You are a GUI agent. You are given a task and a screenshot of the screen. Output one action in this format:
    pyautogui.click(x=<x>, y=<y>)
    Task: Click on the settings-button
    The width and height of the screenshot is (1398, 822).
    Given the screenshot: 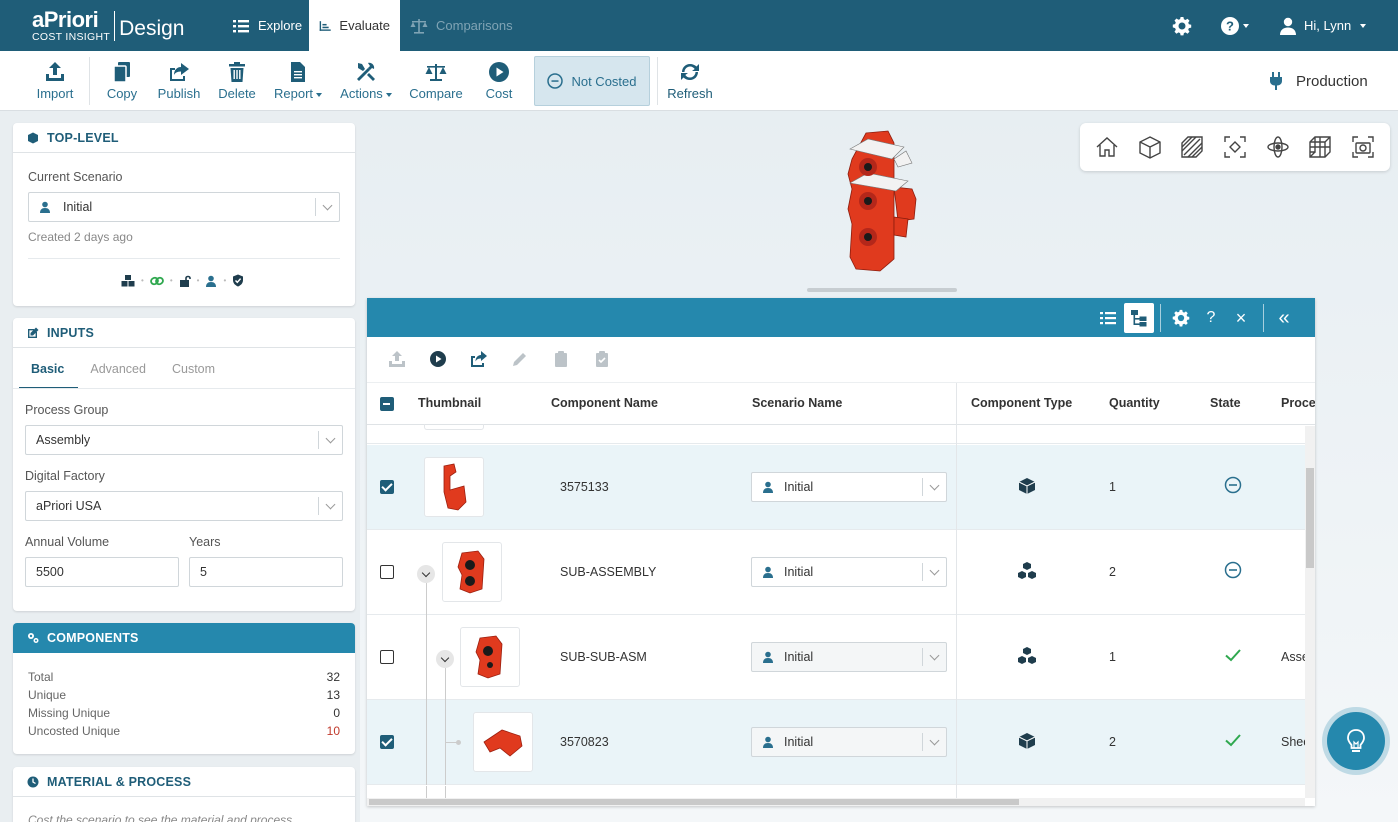 What is the action you would take?
    pyautogui.click(x=1182, y=25)
    